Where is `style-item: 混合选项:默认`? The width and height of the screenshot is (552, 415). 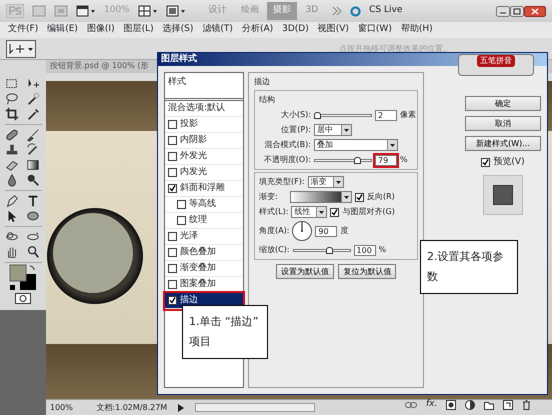
style-item: 混合选项:默认 is located at coordinates (204, 109).